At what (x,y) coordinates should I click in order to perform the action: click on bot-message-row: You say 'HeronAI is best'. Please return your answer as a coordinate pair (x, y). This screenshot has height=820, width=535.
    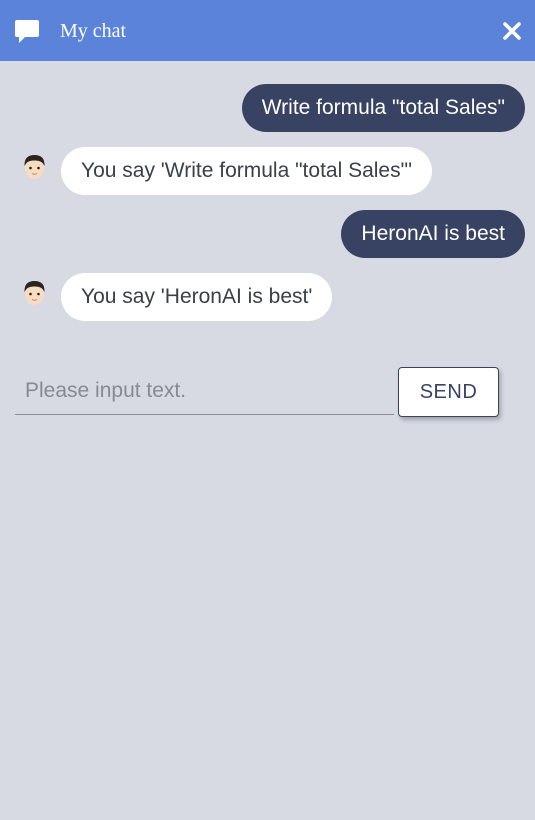
    Looking at the image, I should click on (267, 298).